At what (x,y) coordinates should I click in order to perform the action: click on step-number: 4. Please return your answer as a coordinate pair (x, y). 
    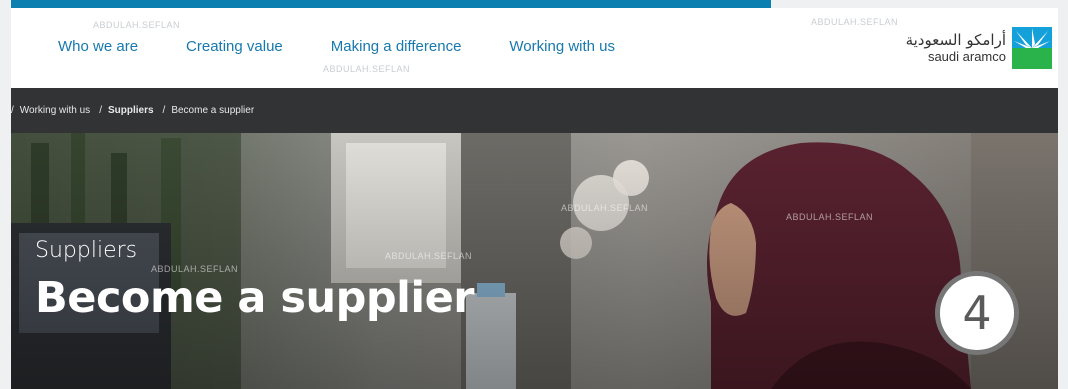
    Looking at the image, I should click on (977, 313).